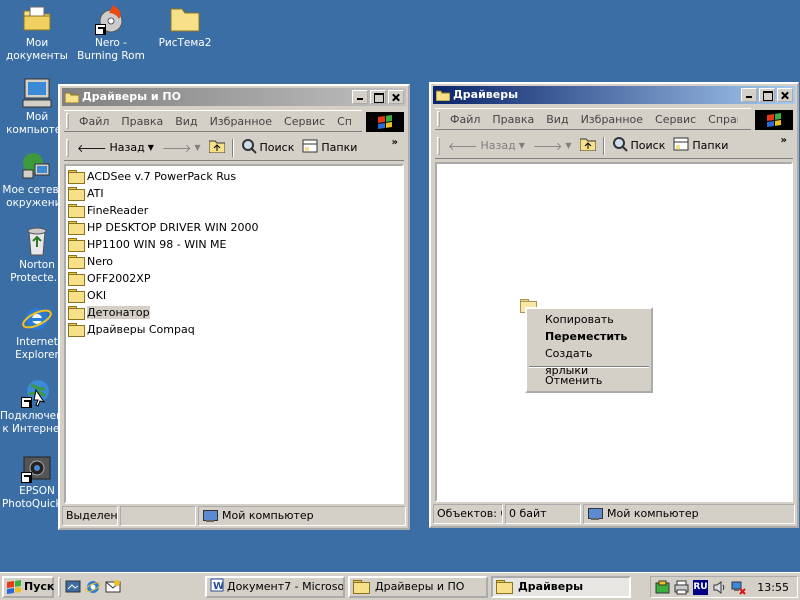  I want to click on language-indicator: RU, so click(700, 587).